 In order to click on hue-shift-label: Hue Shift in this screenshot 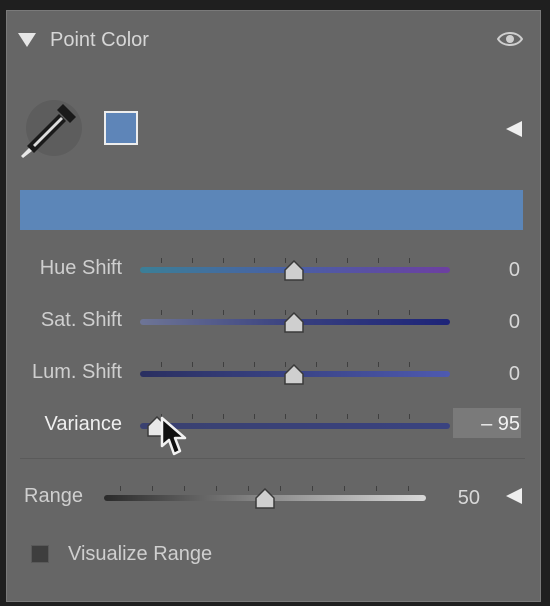, I will do `click(80, 268)`.